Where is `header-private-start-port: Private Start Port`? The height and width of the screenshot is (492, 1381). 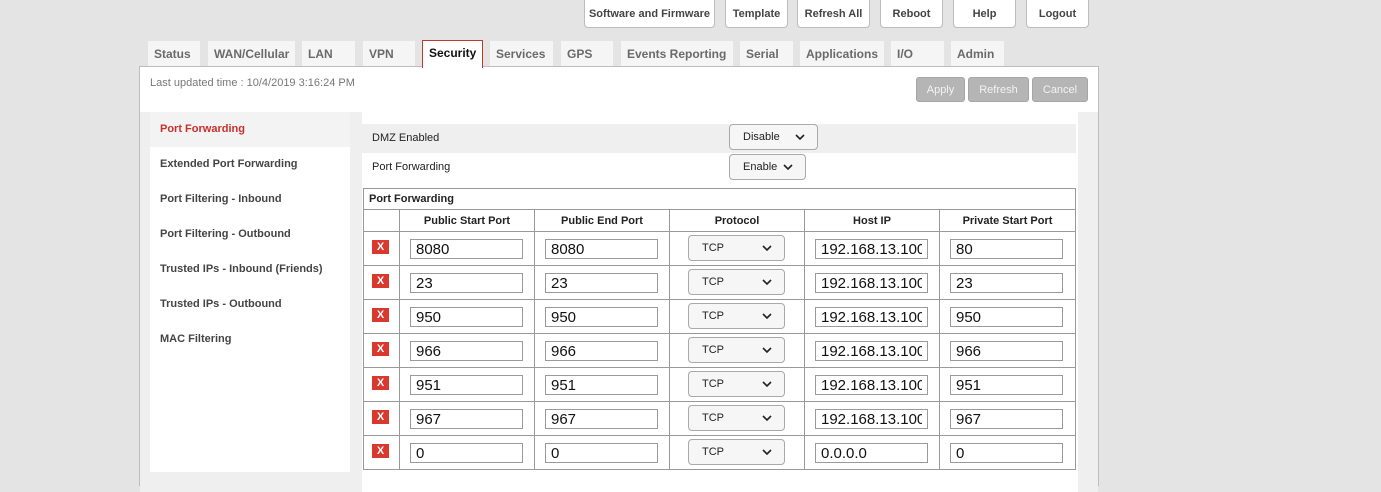
header-private-start-port: Private Start Port is located at coordinates (1007, 220).